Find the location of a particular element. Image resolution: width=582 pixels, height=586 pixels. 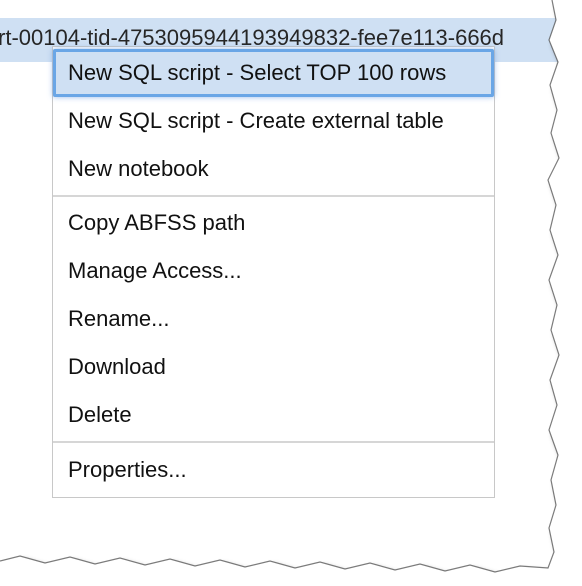

menu-item-copy-abfss-path: Copy ABFSS path is located at coordinates (273, 223).